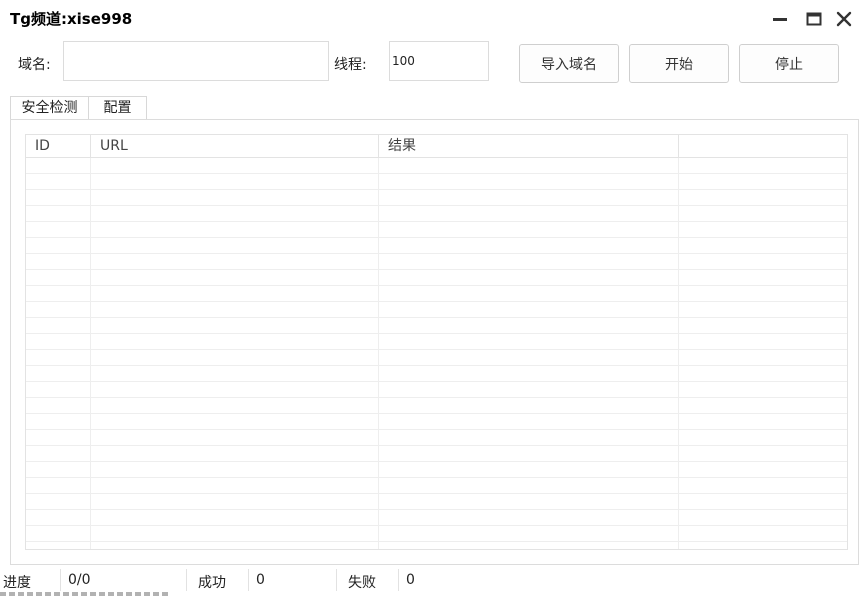 This screenshot has height=596, width=866. Describe the element at coordinates (362, 583) in the screenshot. I see `fail-label: 失败` at that location.